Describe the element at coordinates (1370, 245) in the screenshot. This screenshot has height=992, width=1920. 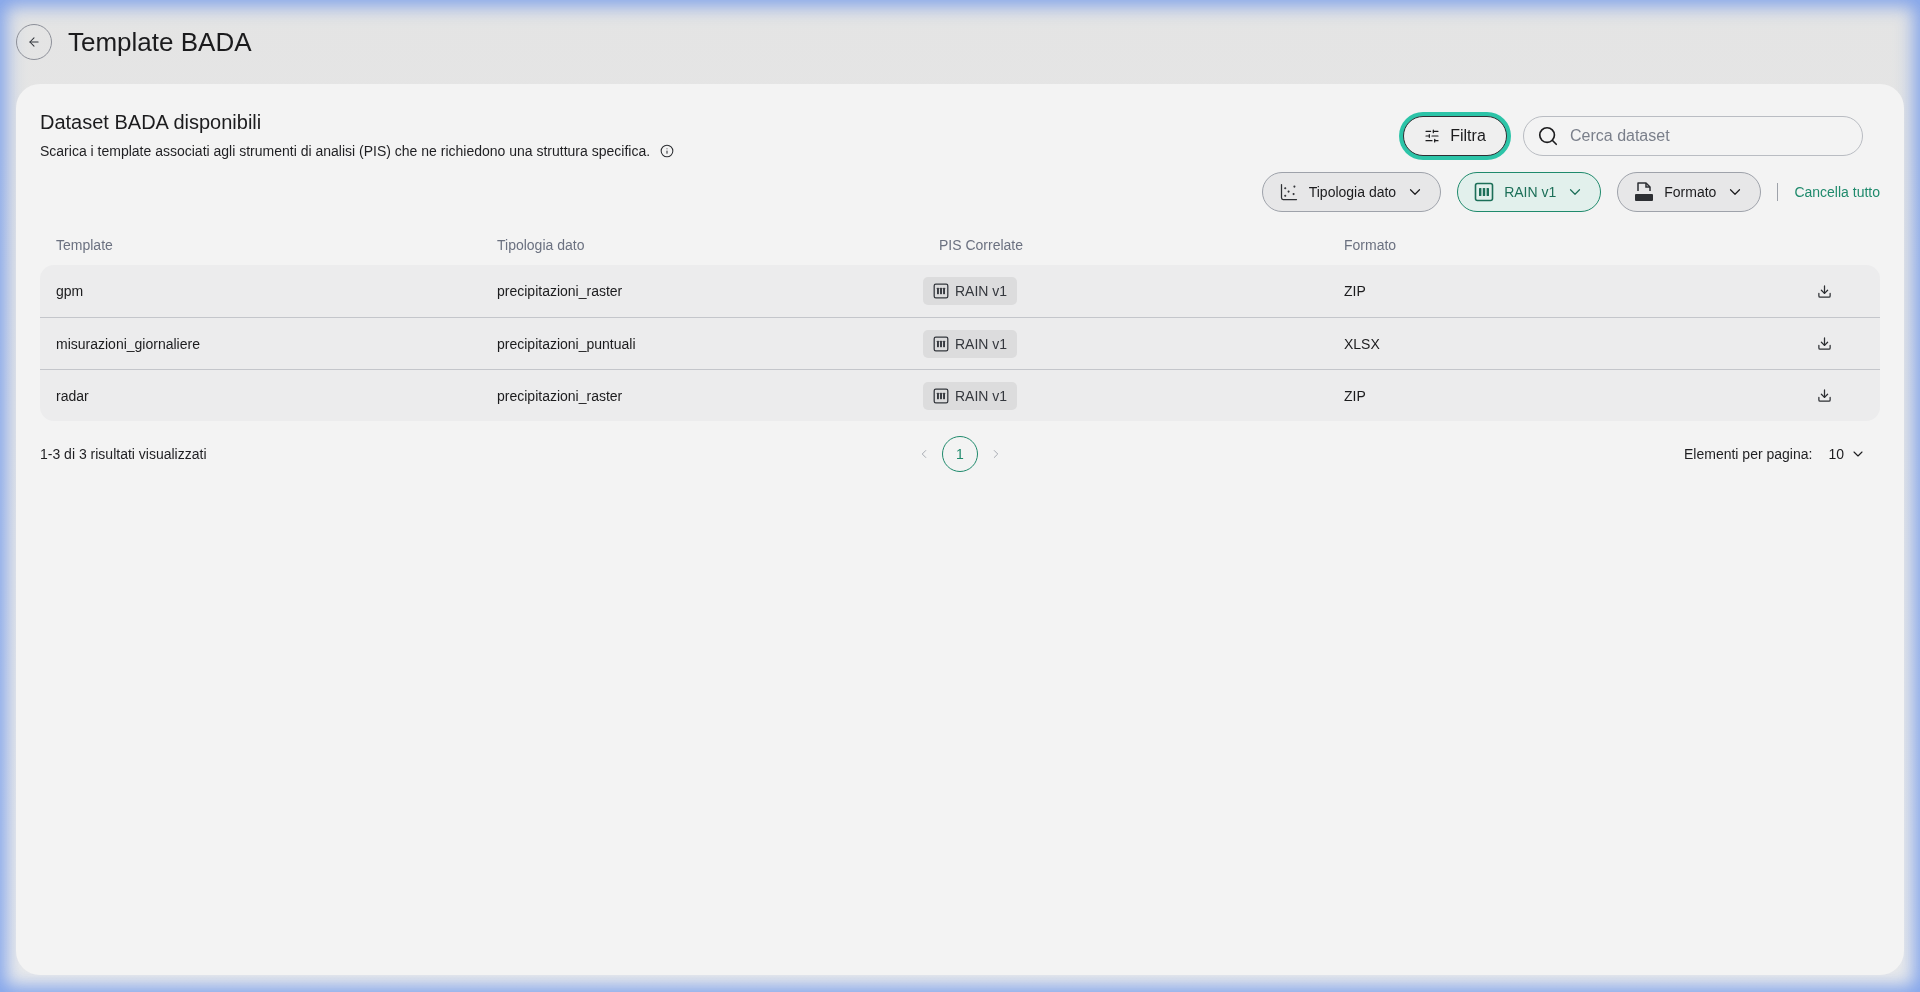
I see `column-header: Formato` at that location.